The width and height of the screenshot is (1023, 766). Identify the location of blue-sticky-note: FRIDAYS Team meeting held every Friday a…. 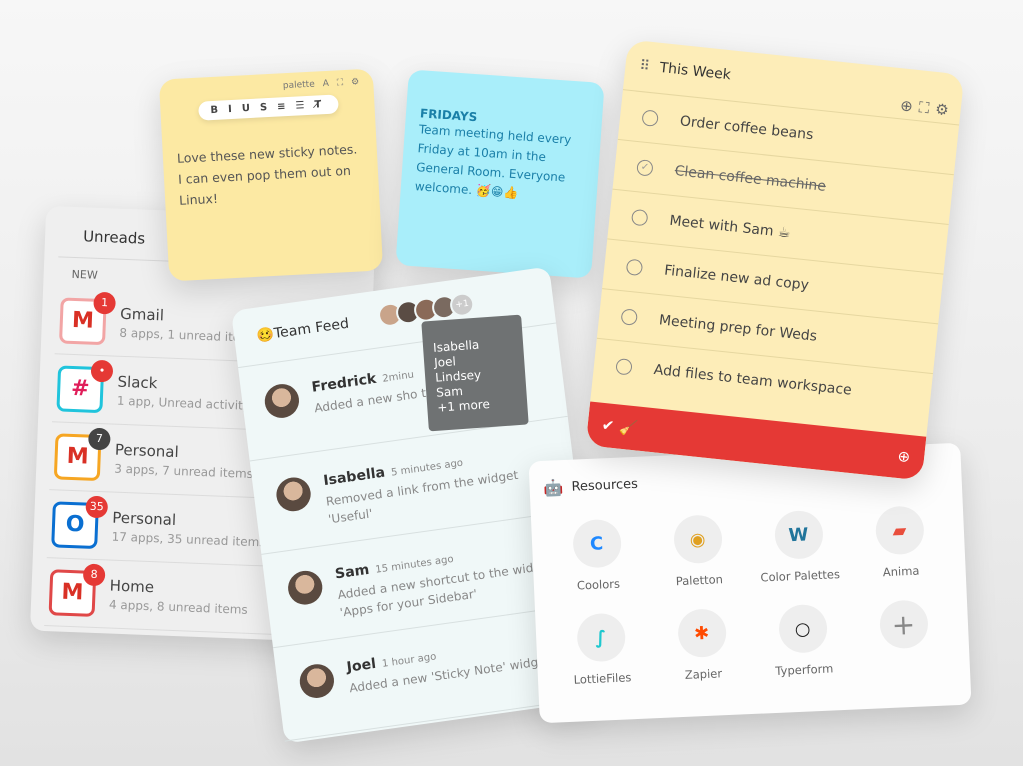
(500, 174).